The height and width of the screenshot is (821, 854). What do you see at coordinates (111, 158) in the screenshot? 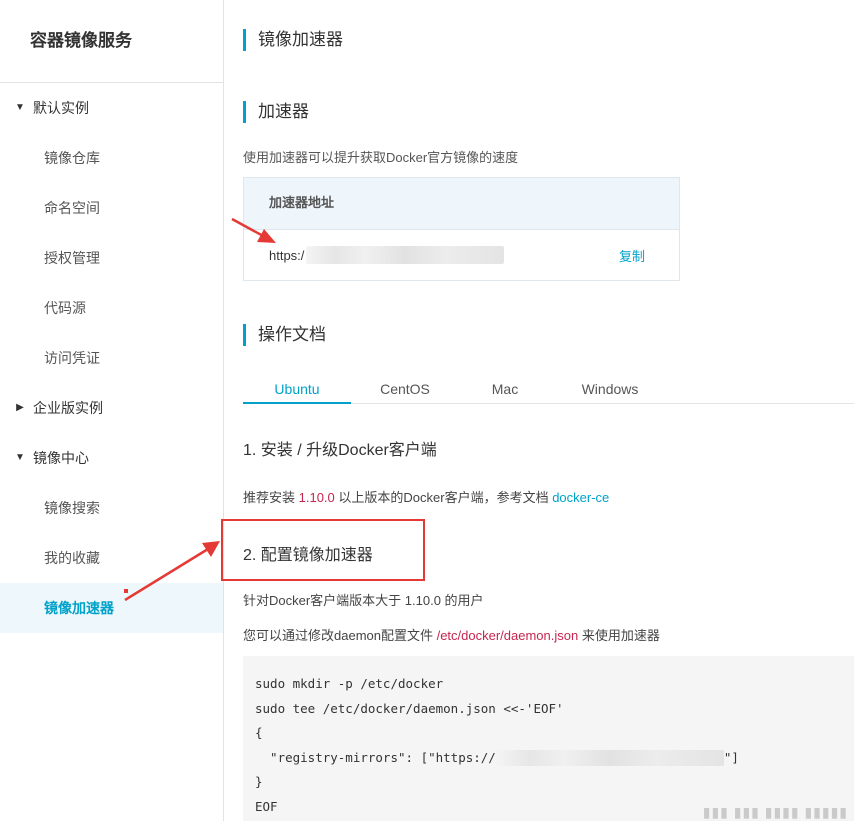
I see `sidebar-item-repositories: 镜像仓库` at bounding box center [111, 158].